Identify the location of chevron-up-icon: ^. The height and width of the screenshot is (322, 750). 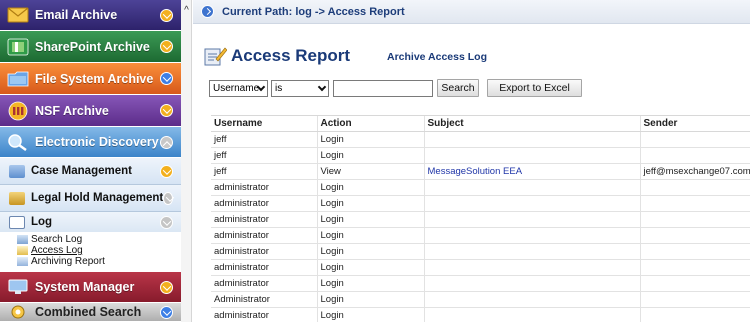
(186, 11).